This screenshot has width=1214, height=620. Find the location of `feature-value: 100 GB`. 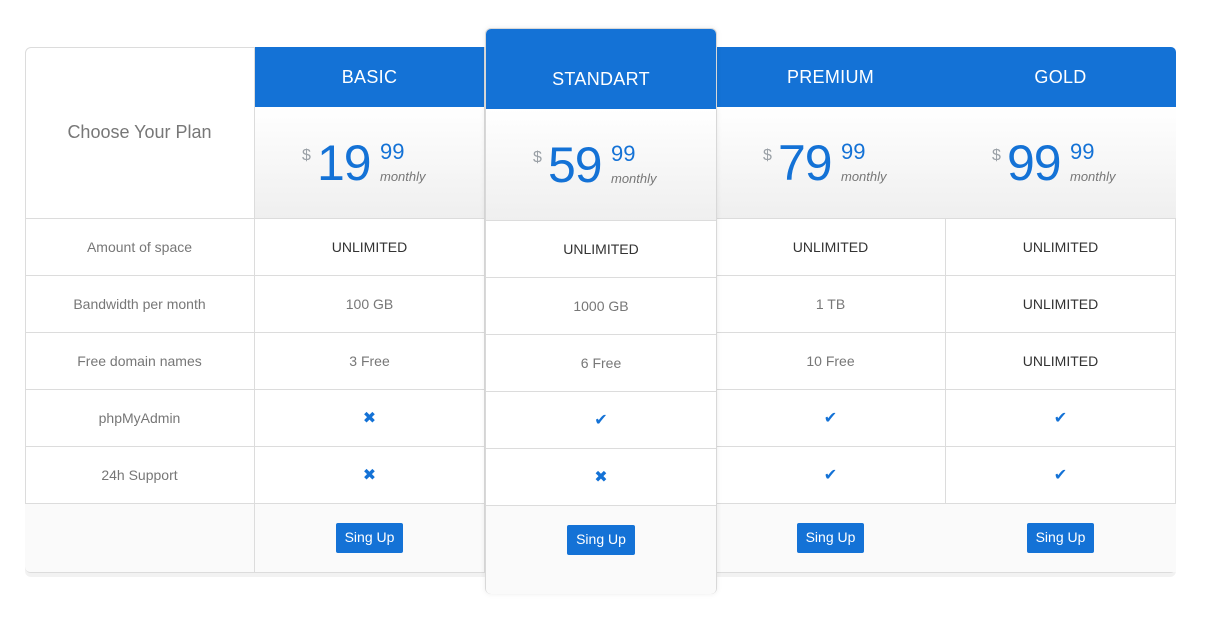

feature-value: 100 GB is located at coordinates (369, 304).